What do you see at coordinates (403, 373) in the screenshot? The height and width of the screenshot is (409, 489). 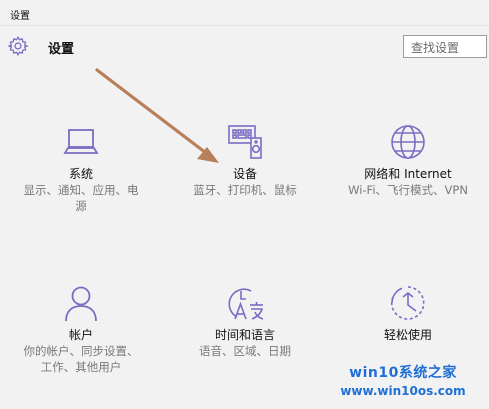 I see `watermark-title: win10系统之家` at bounding box center [403, 373].